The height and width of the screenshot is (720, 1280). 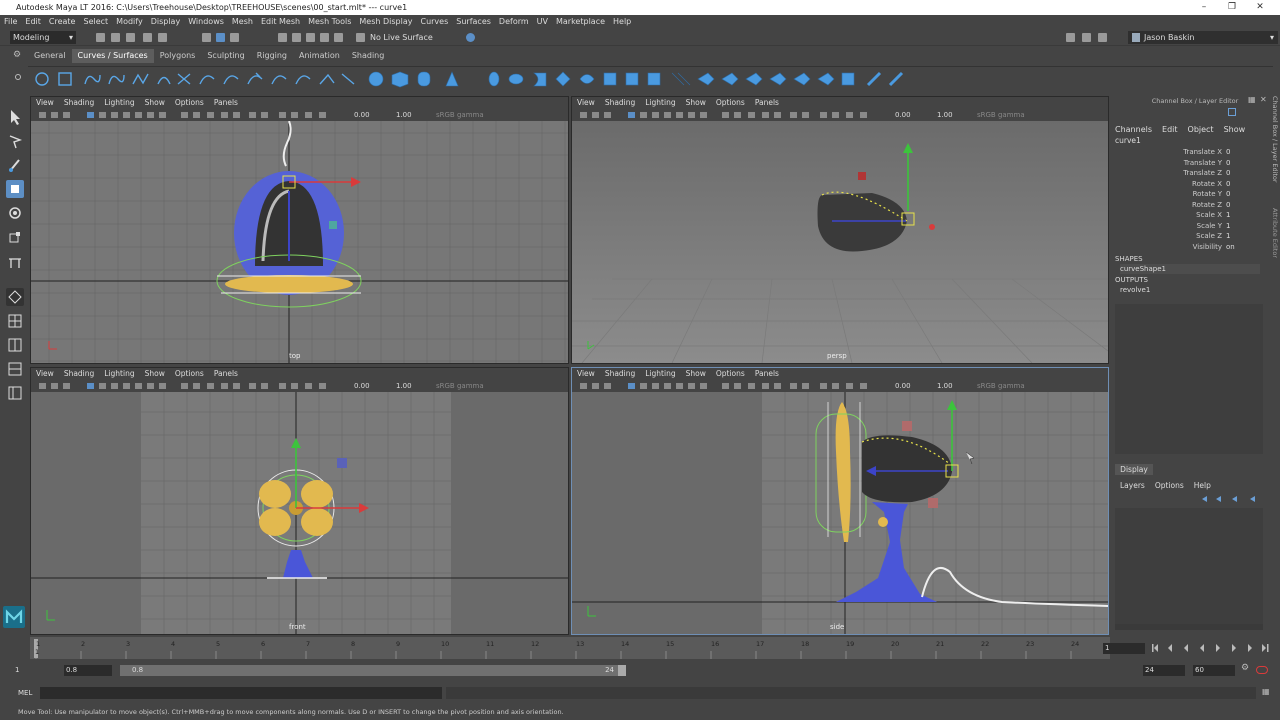 I want to click on command-input, so click(x=241, y=693).